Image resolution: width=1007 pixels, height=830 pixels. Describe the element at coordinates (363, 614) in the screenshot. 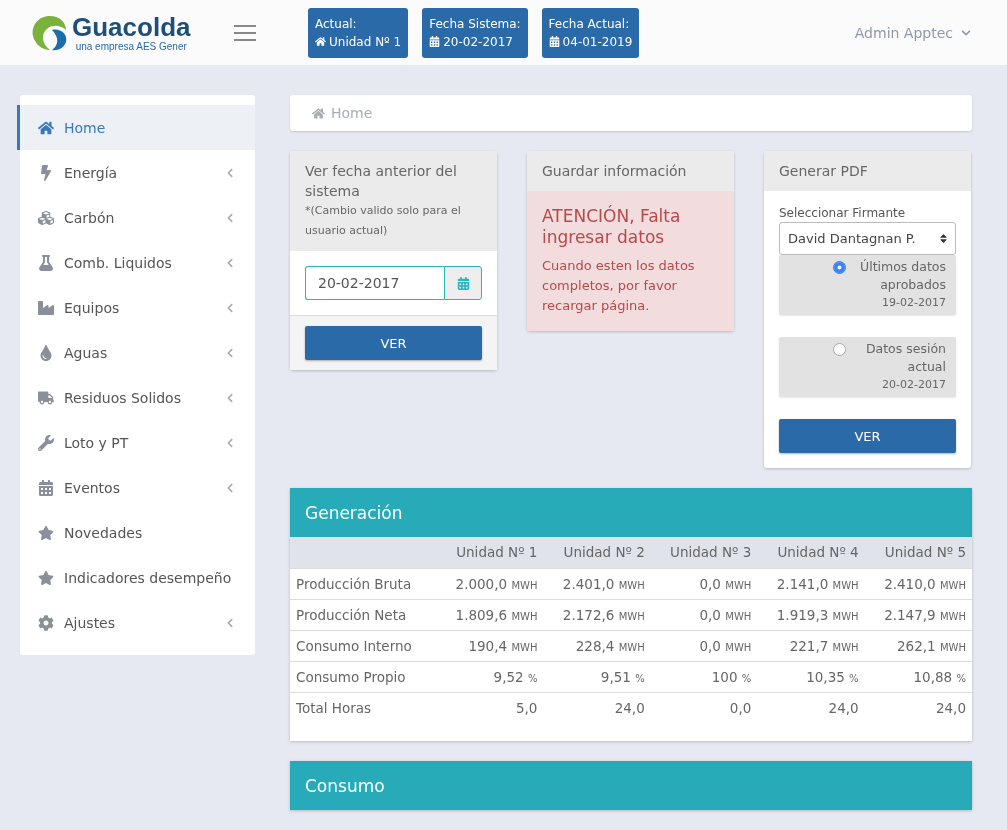

I see `table-cell: Producción Neta` at that location.